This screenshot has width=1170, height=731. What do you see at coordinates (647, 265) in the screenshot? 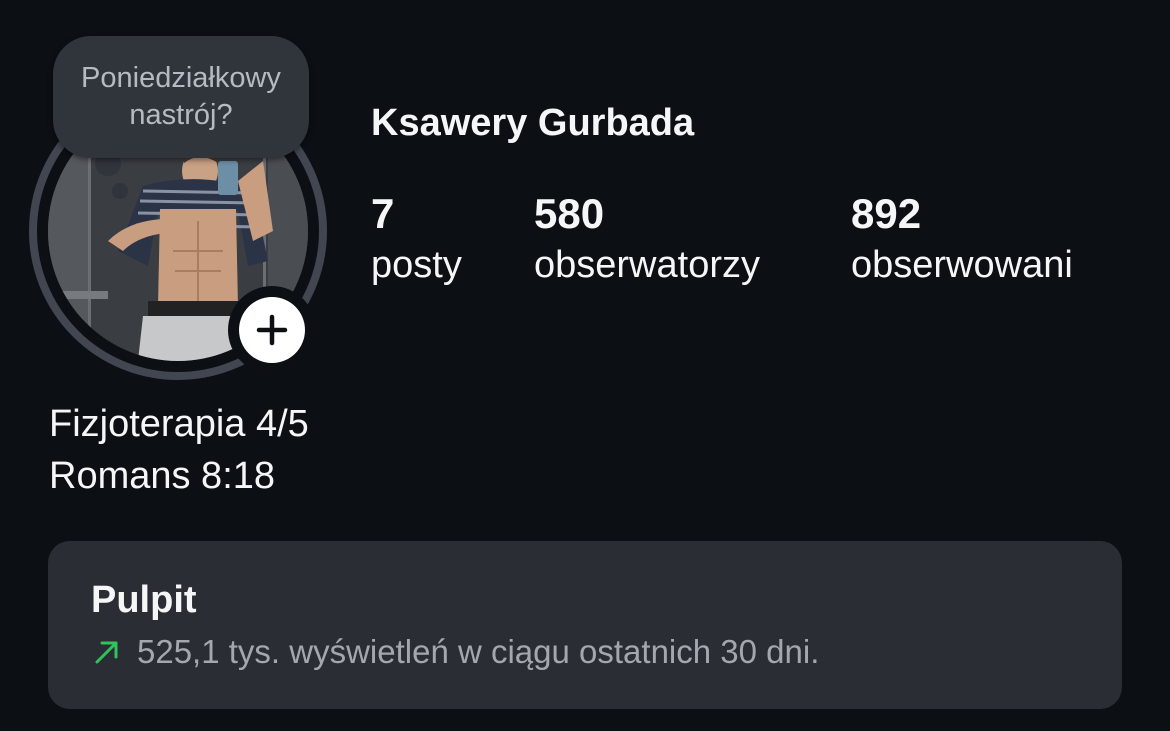
I see `followers-label: obserwatorzy` at bounding box center [647, 265].